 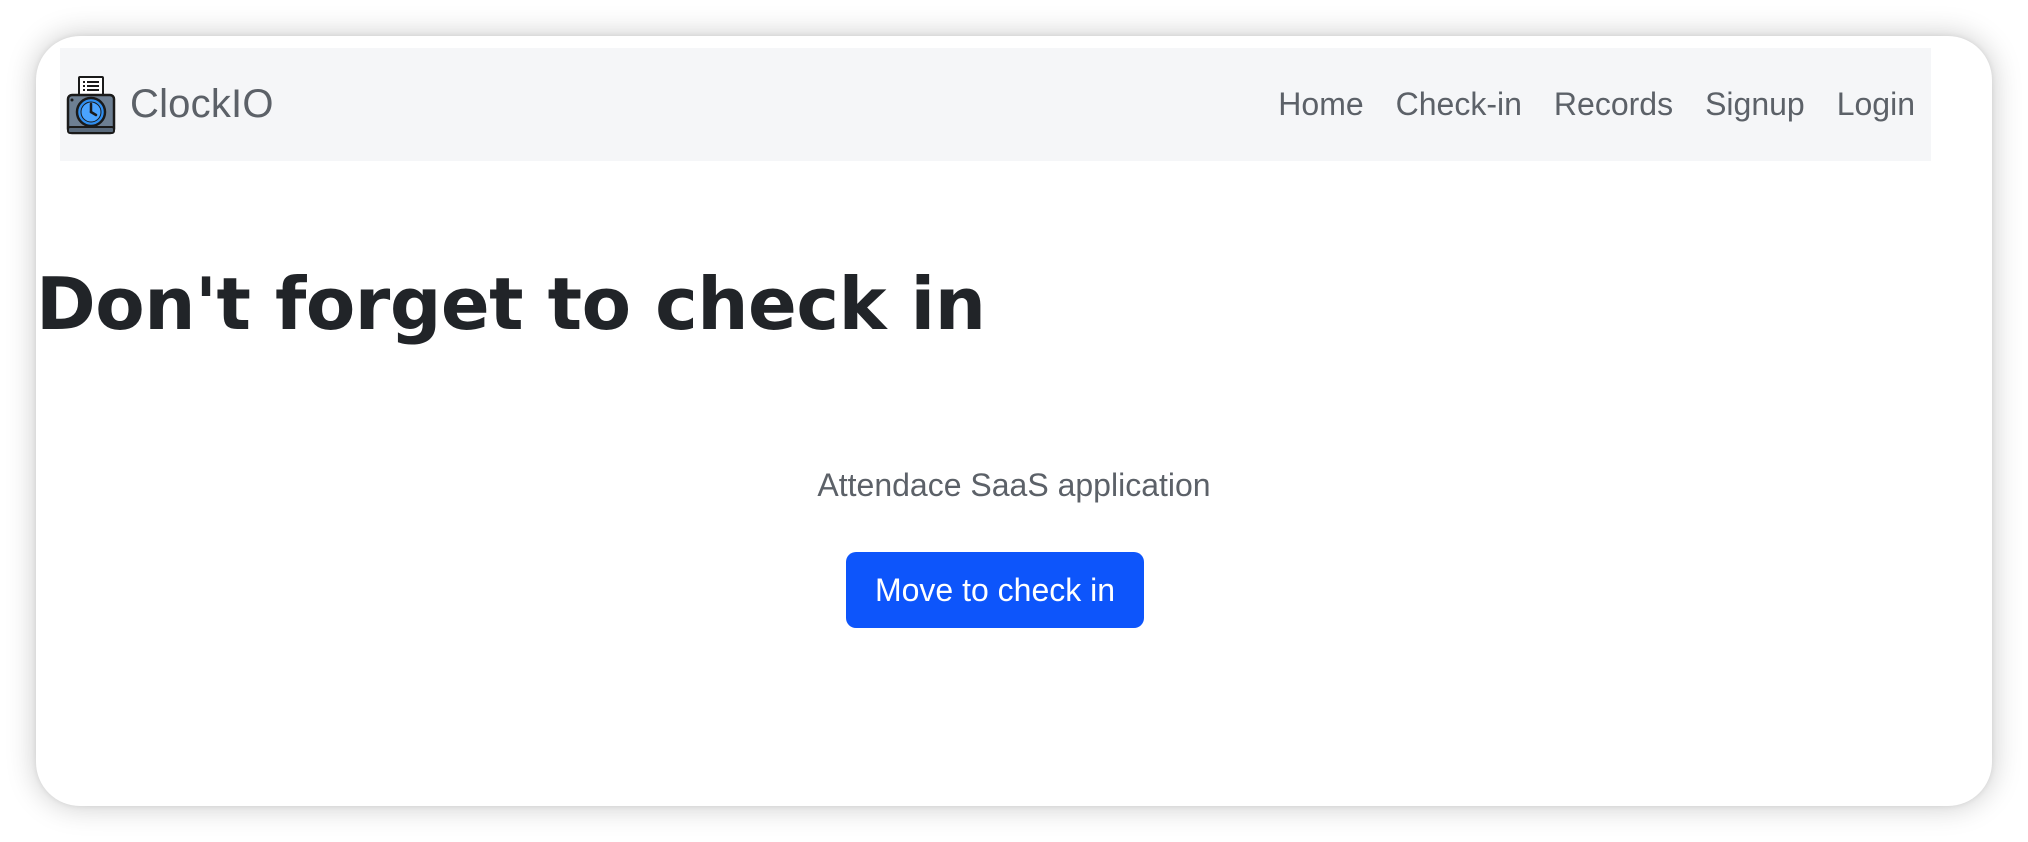 I want to click on nav-link-signup: Signup, so click(x=1755, y=104).